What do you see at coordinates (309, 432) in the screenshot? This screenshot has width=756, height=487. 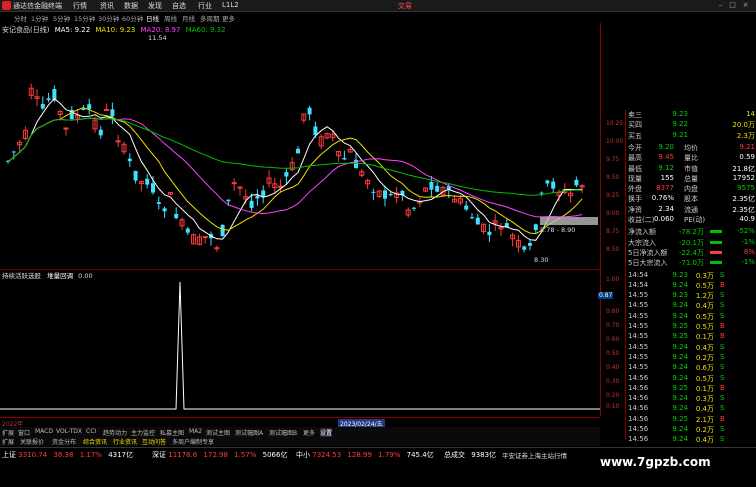 I see `tab-indicator-more: 更多` at bounding box center [309, 432].